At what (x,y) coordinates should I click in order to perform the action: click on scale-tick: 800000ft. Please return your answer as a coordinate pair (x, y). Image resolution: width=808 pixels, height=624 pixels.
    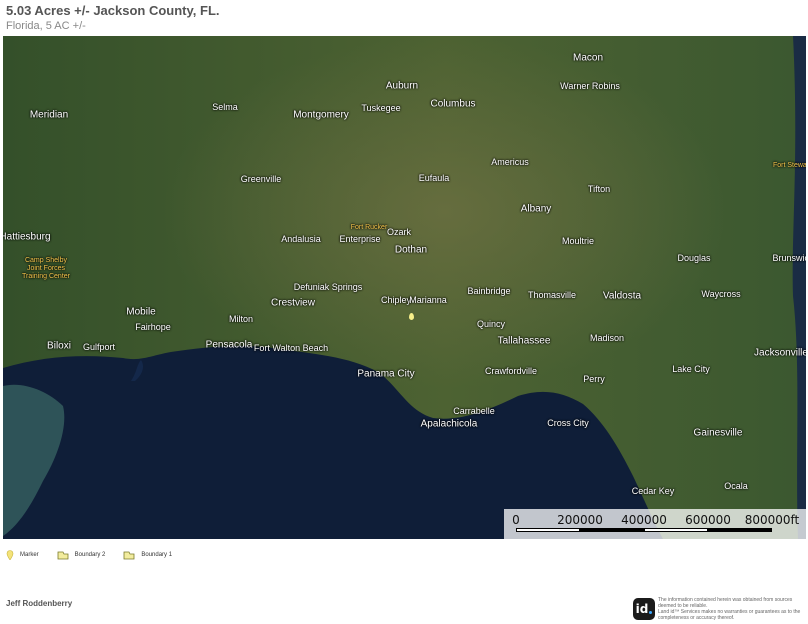
    Looking at the image, I should click on (772, 520).